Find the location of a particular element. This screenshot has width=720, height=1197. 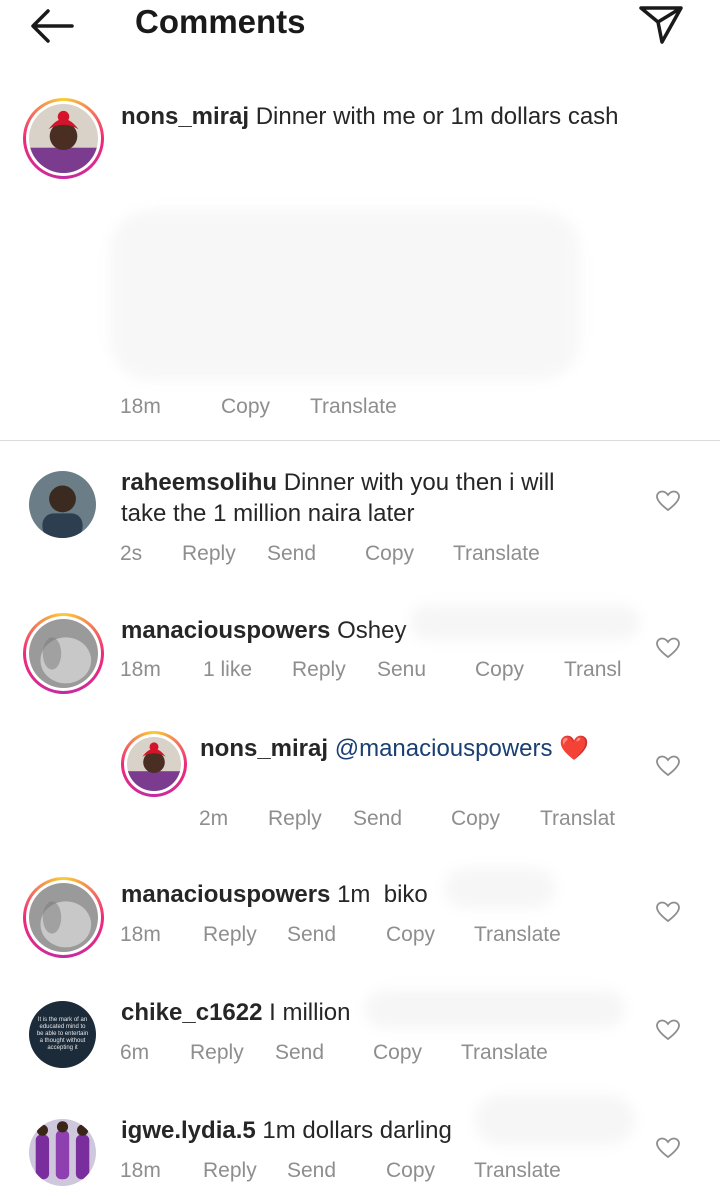

comment-meta: 2s Reply Send Copy Translate is located at coordinates (380, 555).